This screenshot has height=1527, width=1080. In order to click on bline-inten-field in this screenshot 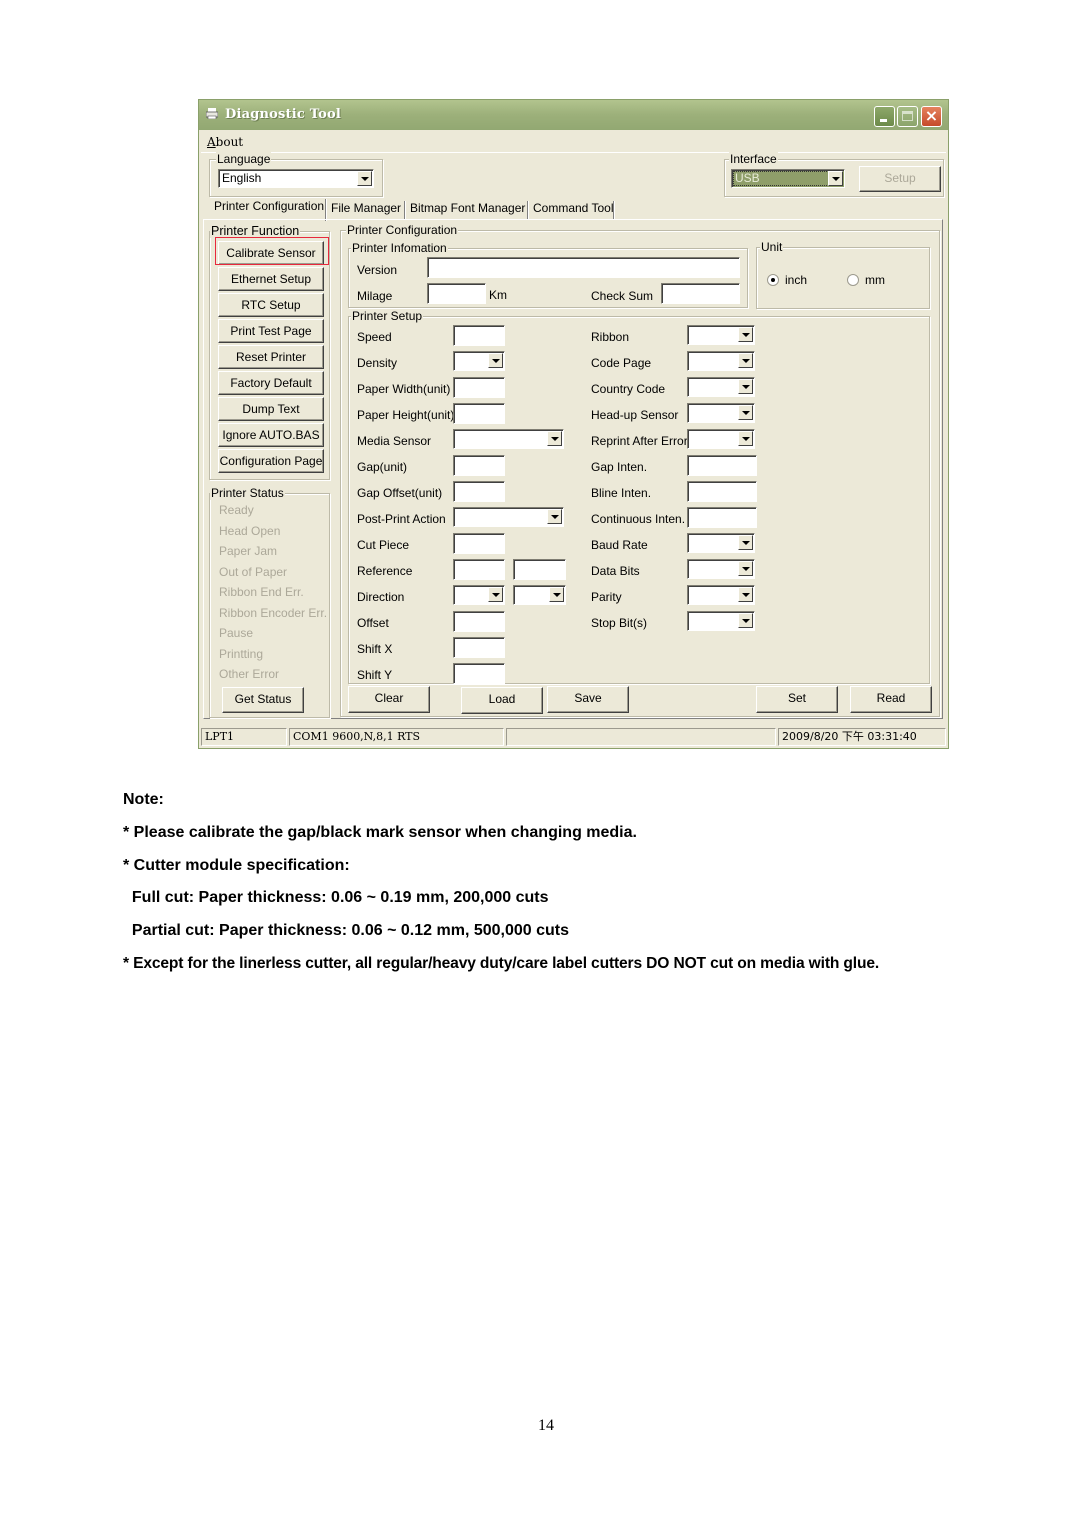, I will do `click(722, 491)`.